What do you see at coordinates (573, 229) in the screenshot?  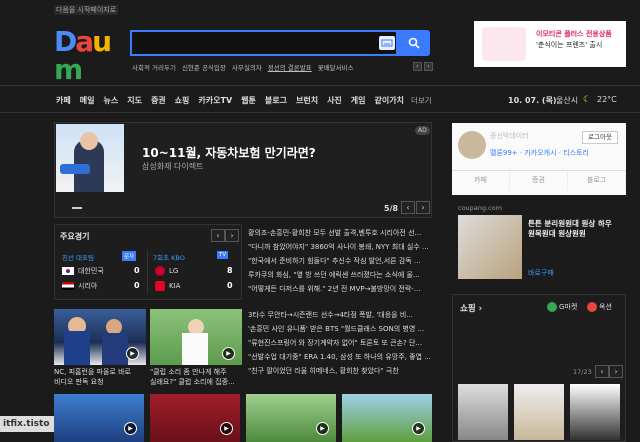 I see `product-title: 튼튼 분리원원대 원상 하우 원목원대 원상원원` at bounding box center [573, 229].